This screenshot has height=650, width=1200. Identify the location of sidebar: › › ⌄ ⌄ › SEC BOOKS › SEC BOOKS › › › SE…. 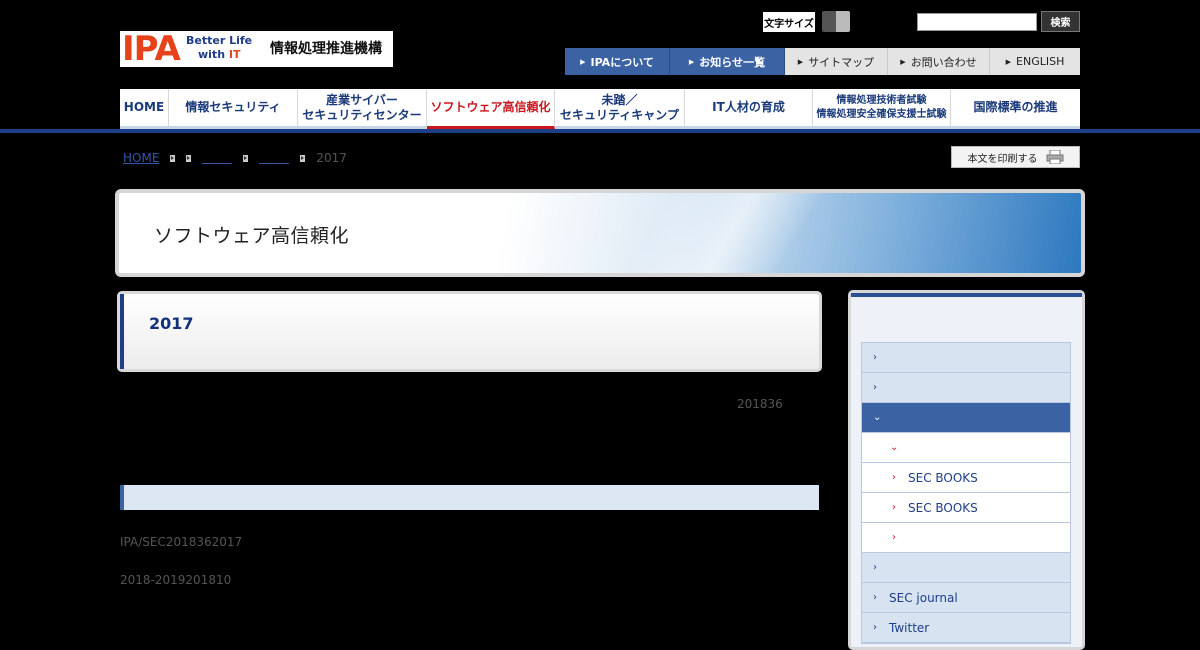
(966, 470).